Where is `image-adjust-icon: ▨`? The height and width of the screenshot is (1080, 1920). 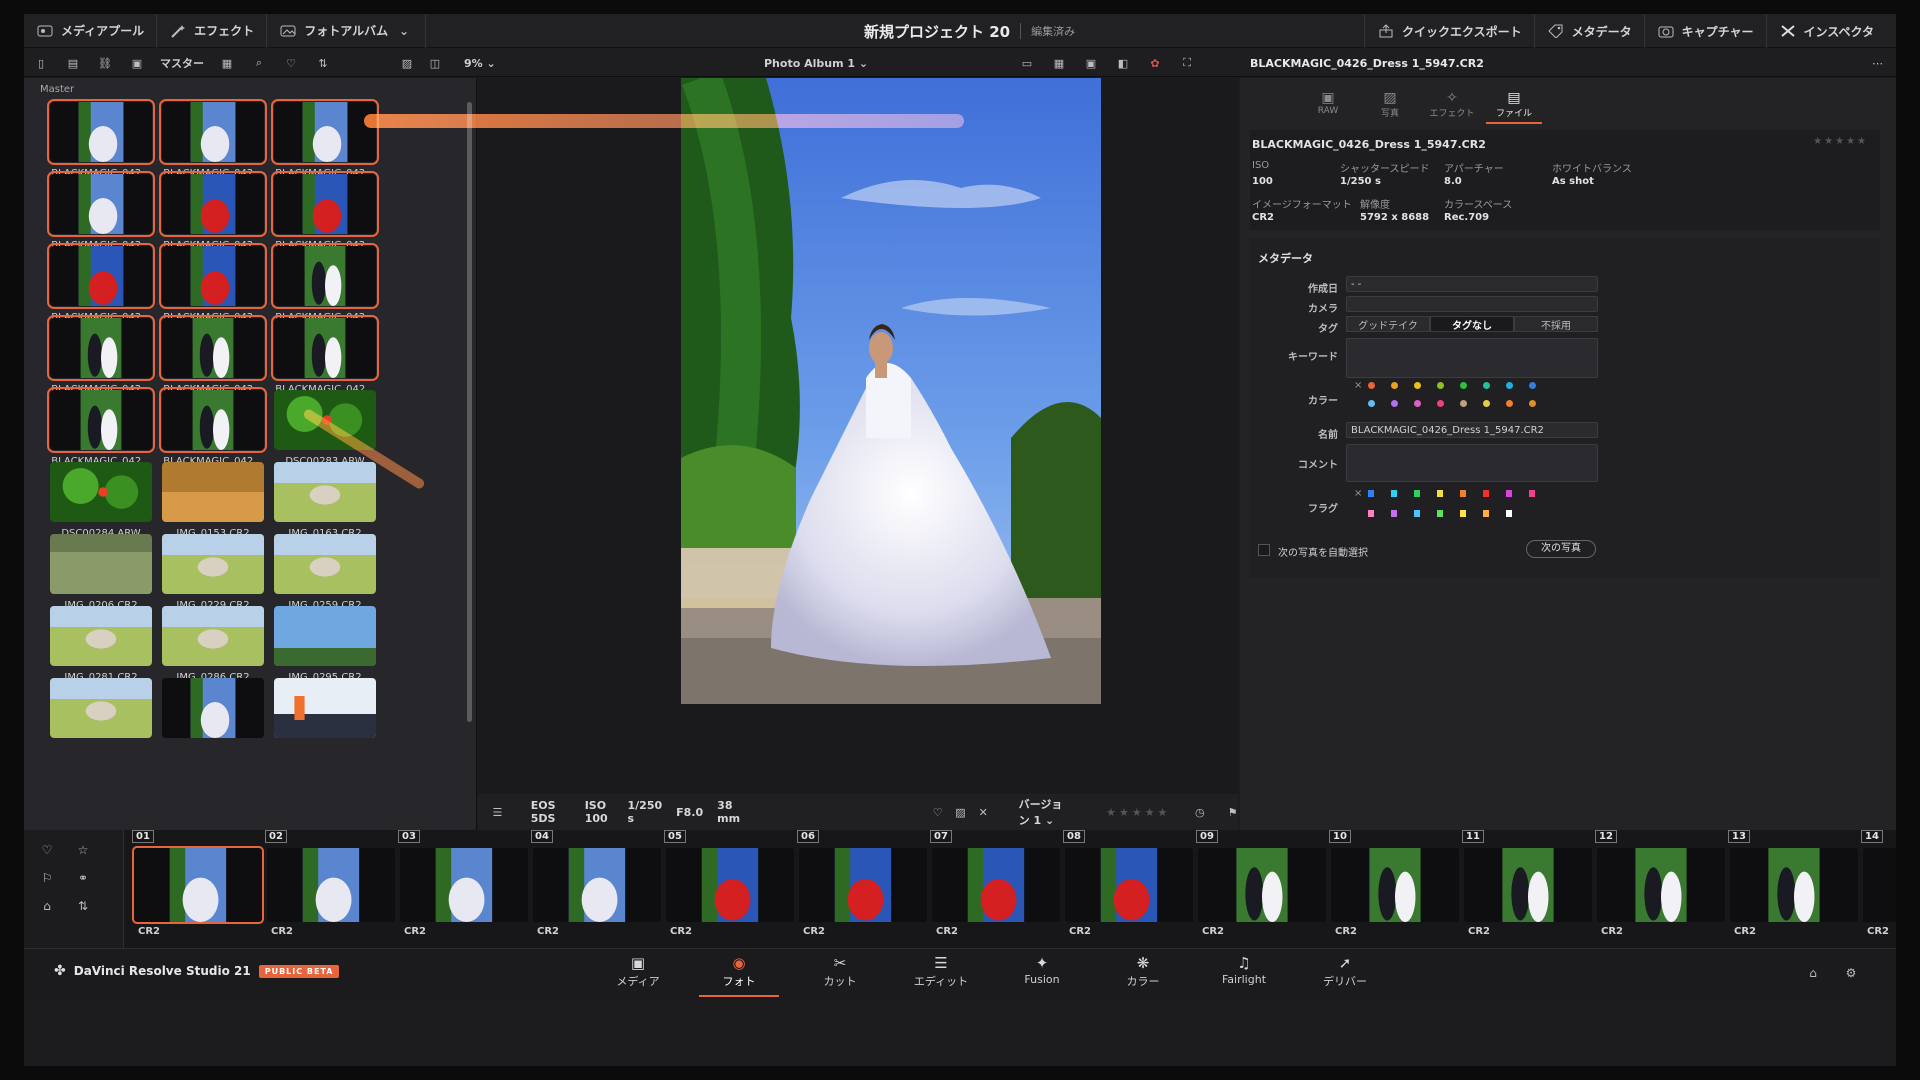 image-adjust-icon: ▨ is located at coordinates (960, 812).